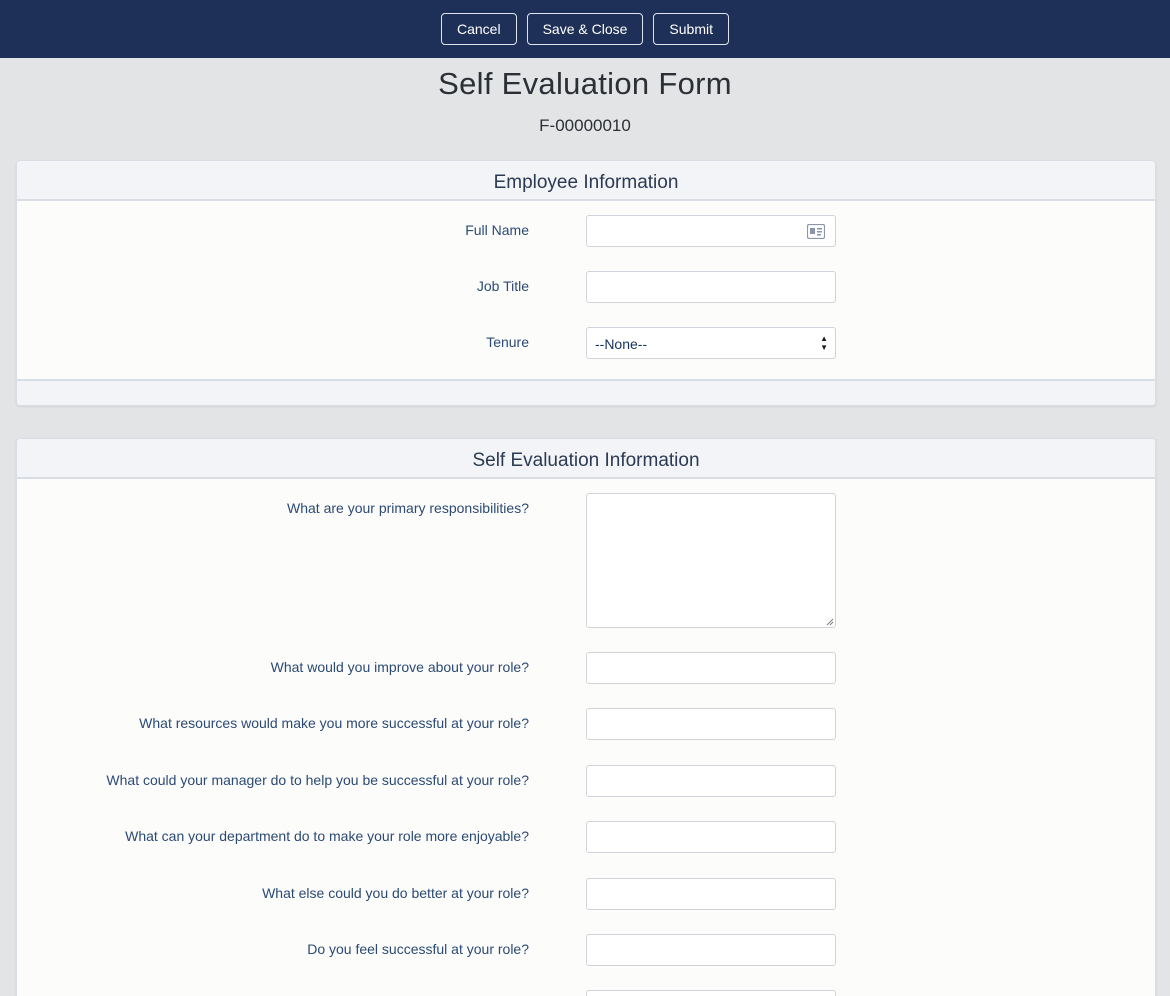 This screenshot has width=1170, height=996. Describe the element at coordinates (691, 29) in the screenshot. I see `submit-button: Submit` at that location.